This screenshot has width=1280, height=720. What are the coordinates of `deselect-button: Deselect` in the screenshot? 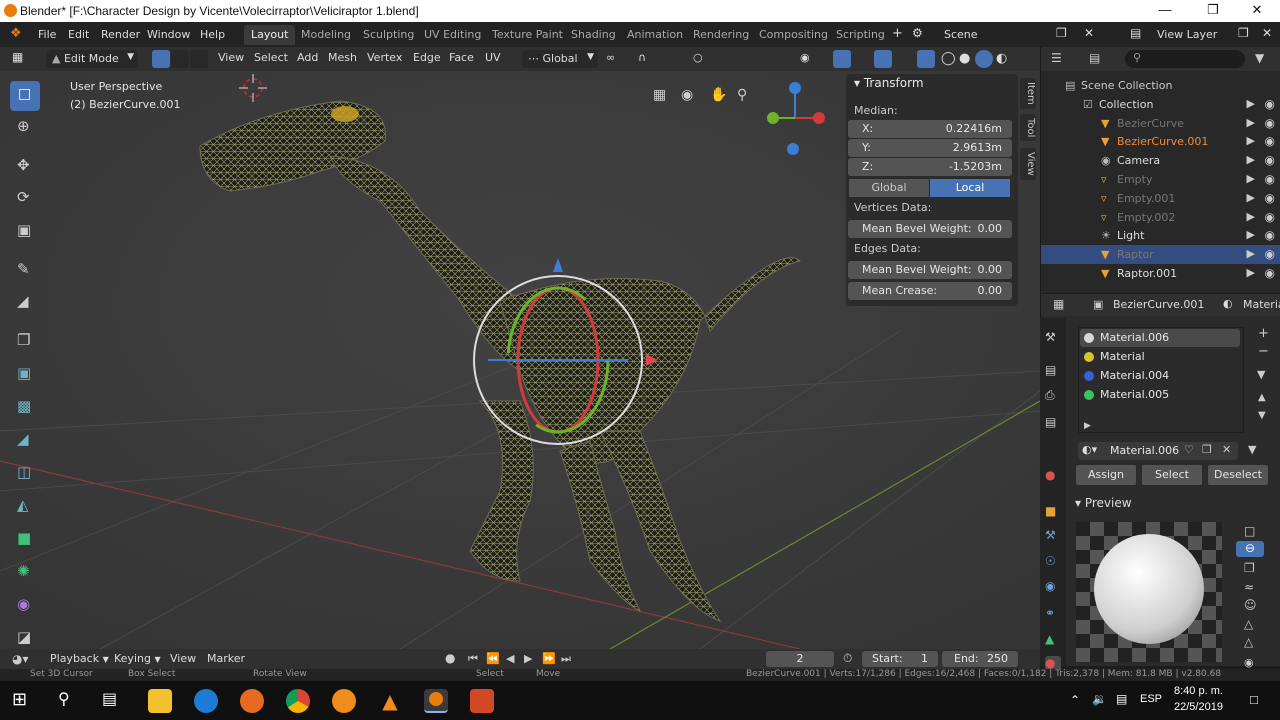 It's located at (1238, 475).